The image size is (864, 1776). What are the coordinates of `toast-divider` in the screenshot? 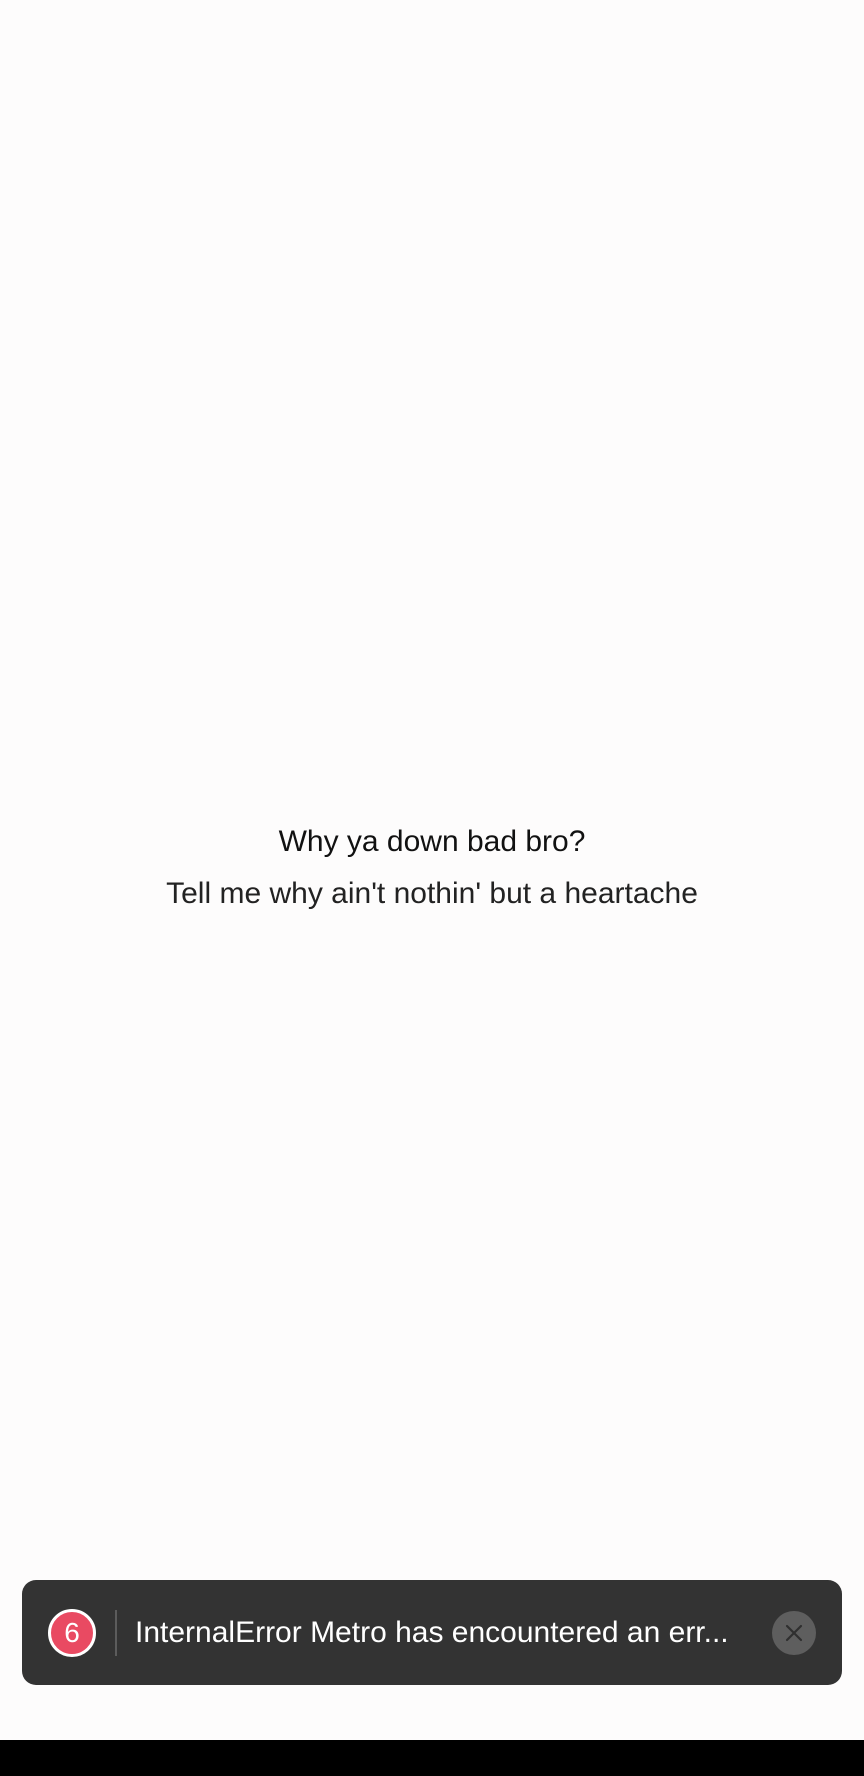 It's located at (116, 1633).